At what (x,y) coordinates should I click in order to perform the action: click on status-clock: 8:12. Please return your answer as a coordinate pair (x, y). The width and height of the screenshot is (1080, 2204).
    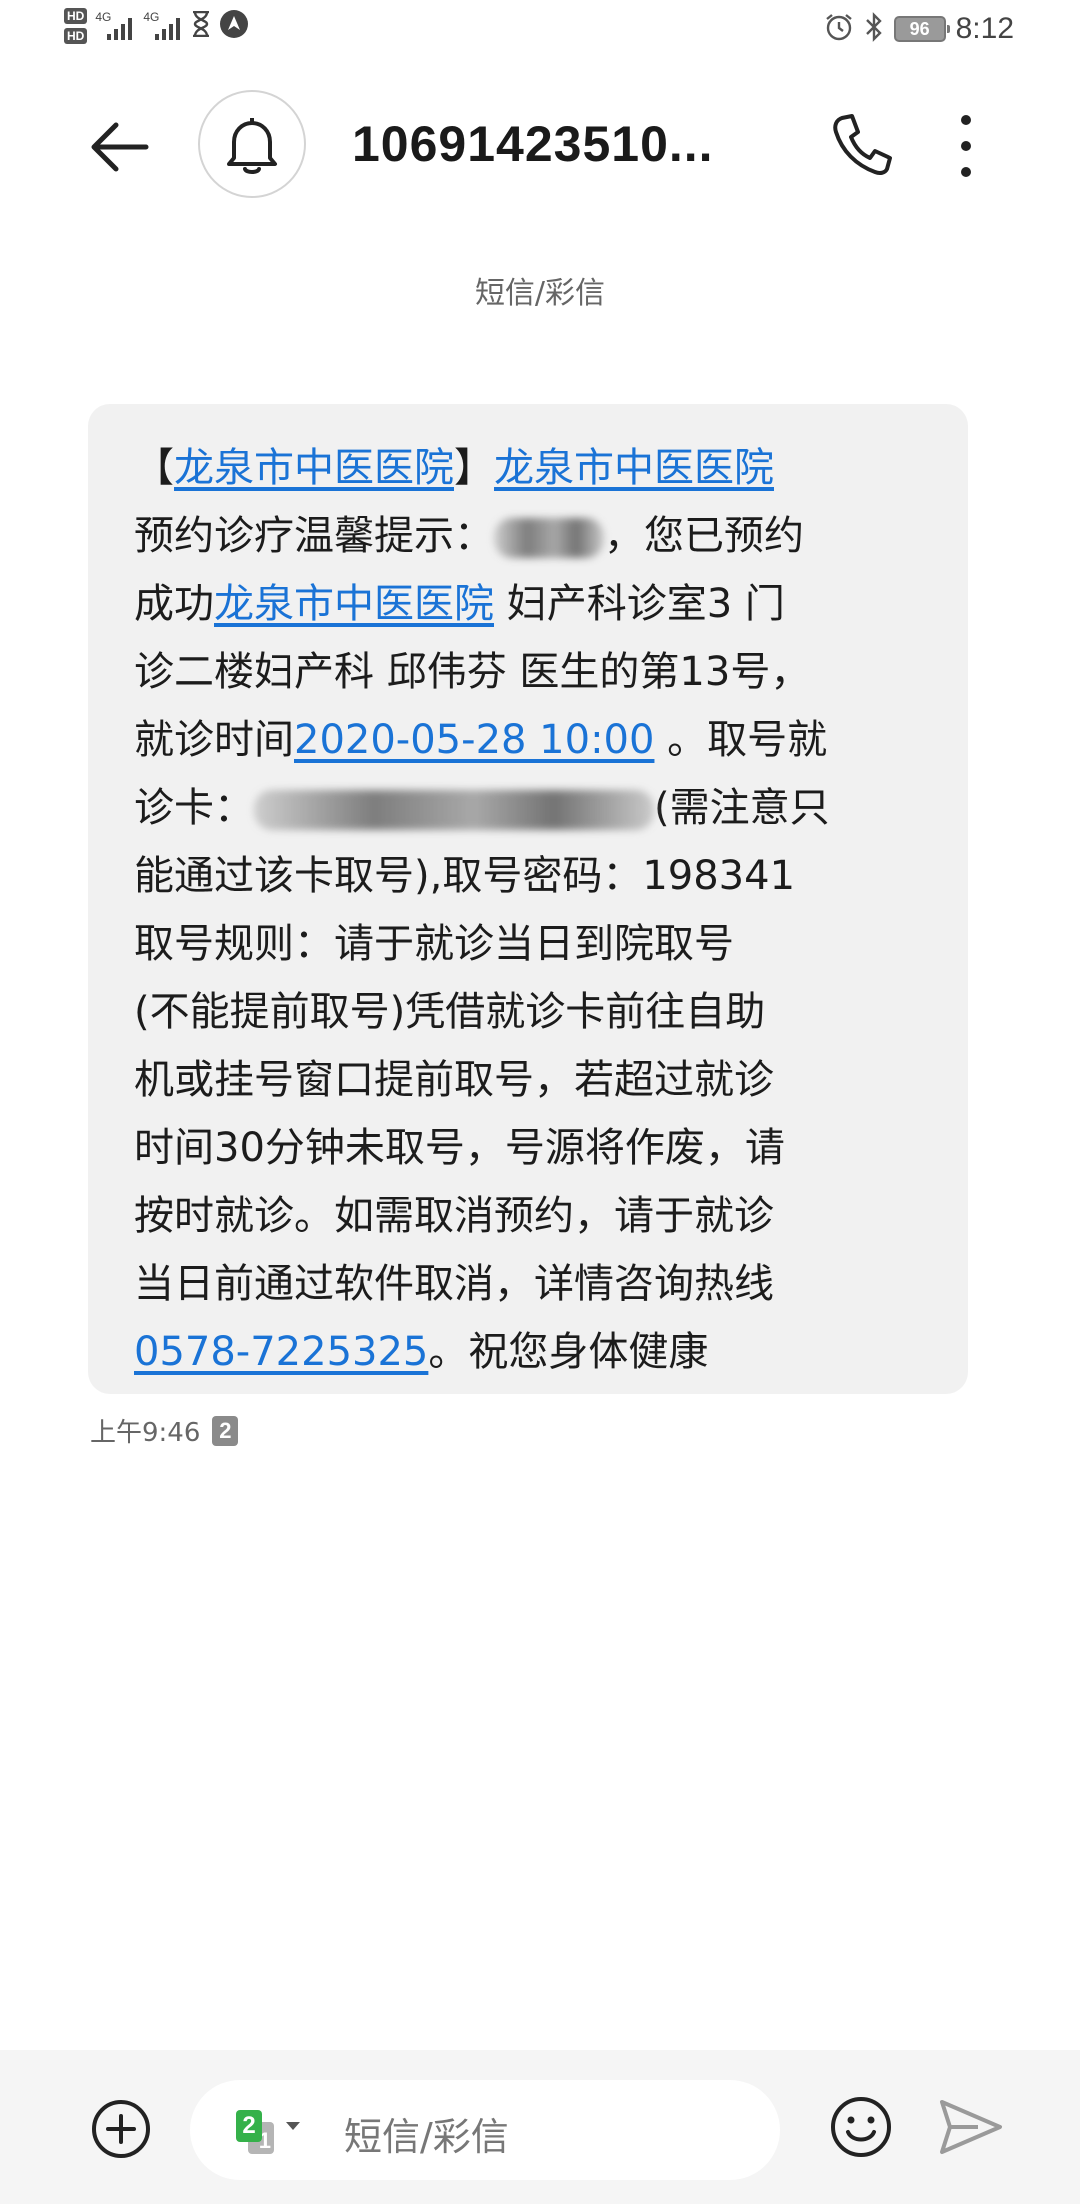
    Looking at the image, I should click on (984, 28).